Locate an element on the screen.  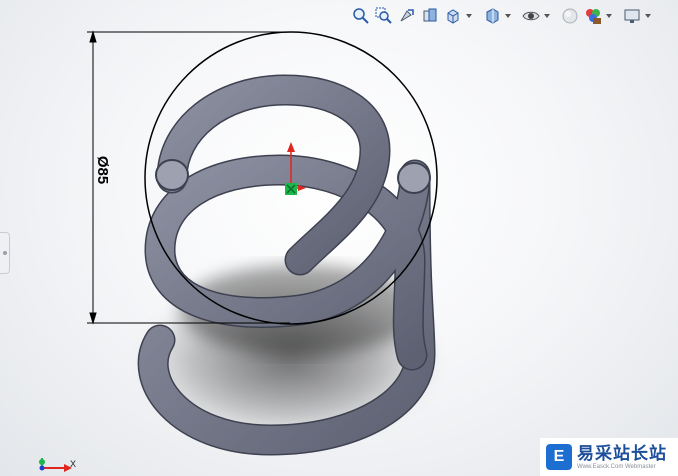
display-style-button is located at coordinates (492, 16).